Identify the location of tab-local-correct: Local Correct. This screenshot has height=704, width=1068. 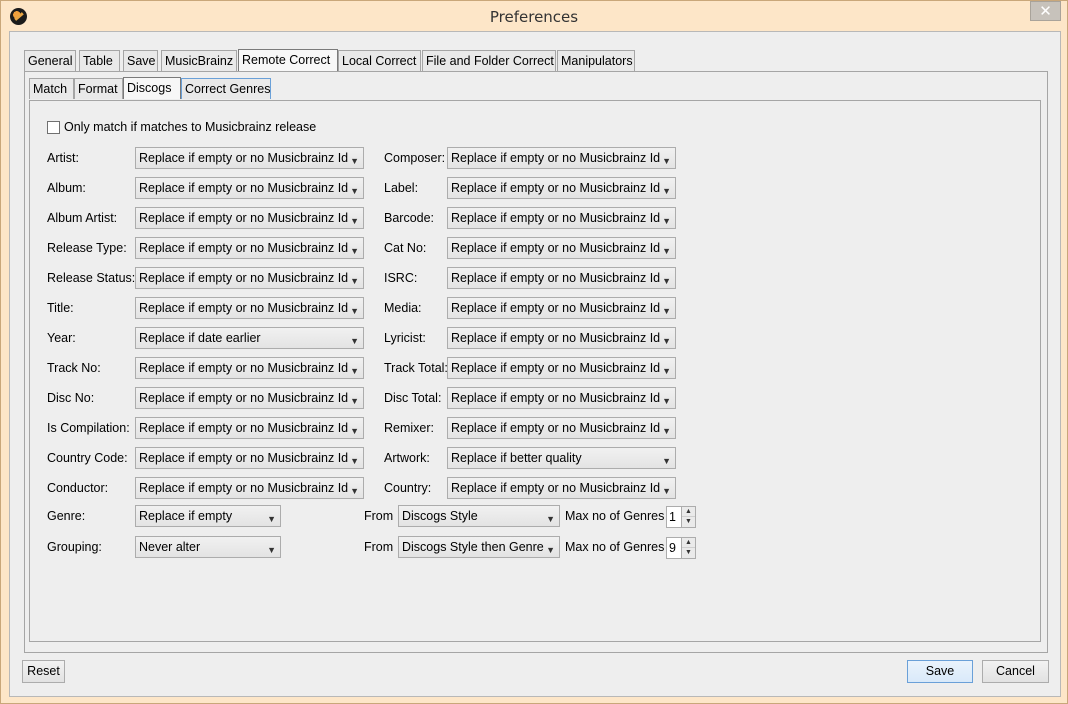
(379, 60).